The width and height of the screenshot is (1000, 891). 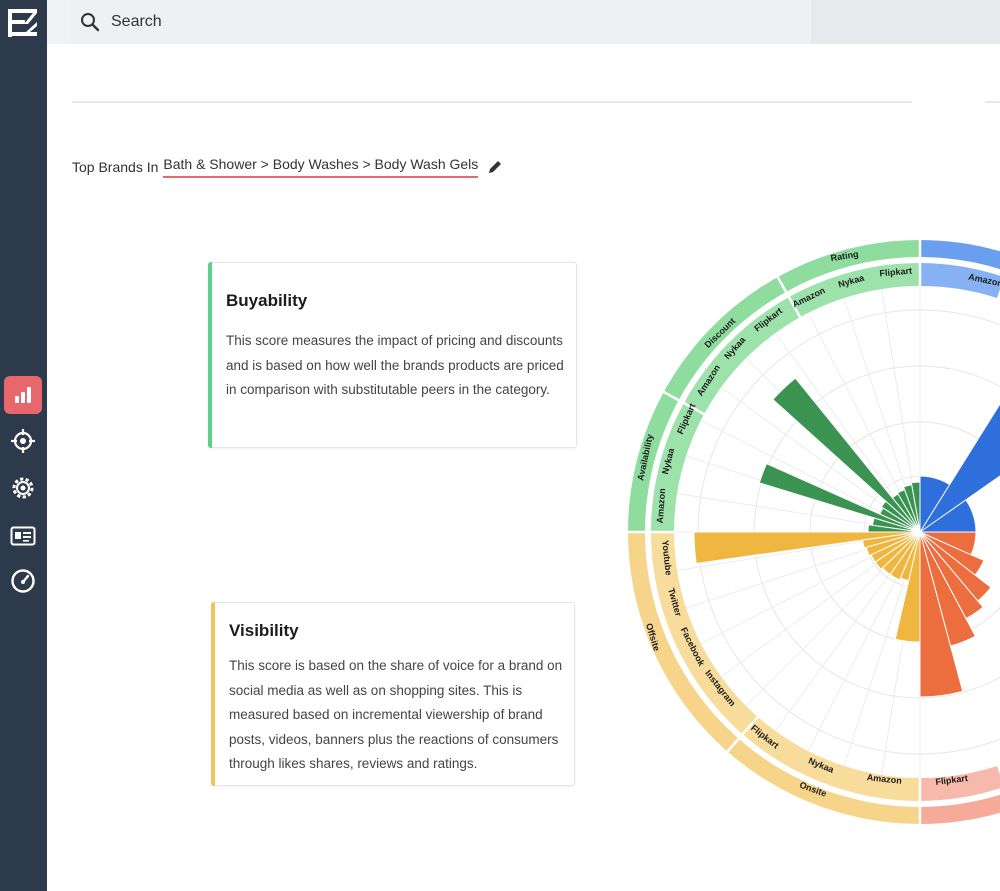 I want to click on top-bar, so click(x=523, y=22).